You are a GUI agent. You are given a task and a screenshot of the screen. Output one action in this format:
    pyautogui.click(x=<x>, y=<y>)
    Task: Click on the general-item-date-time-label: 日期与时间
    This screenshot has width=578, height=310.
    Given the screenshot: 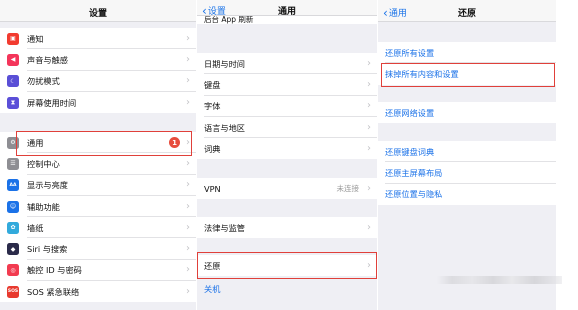 What is the action you would take?
    pyautogui.click(x=224, y=63)
    